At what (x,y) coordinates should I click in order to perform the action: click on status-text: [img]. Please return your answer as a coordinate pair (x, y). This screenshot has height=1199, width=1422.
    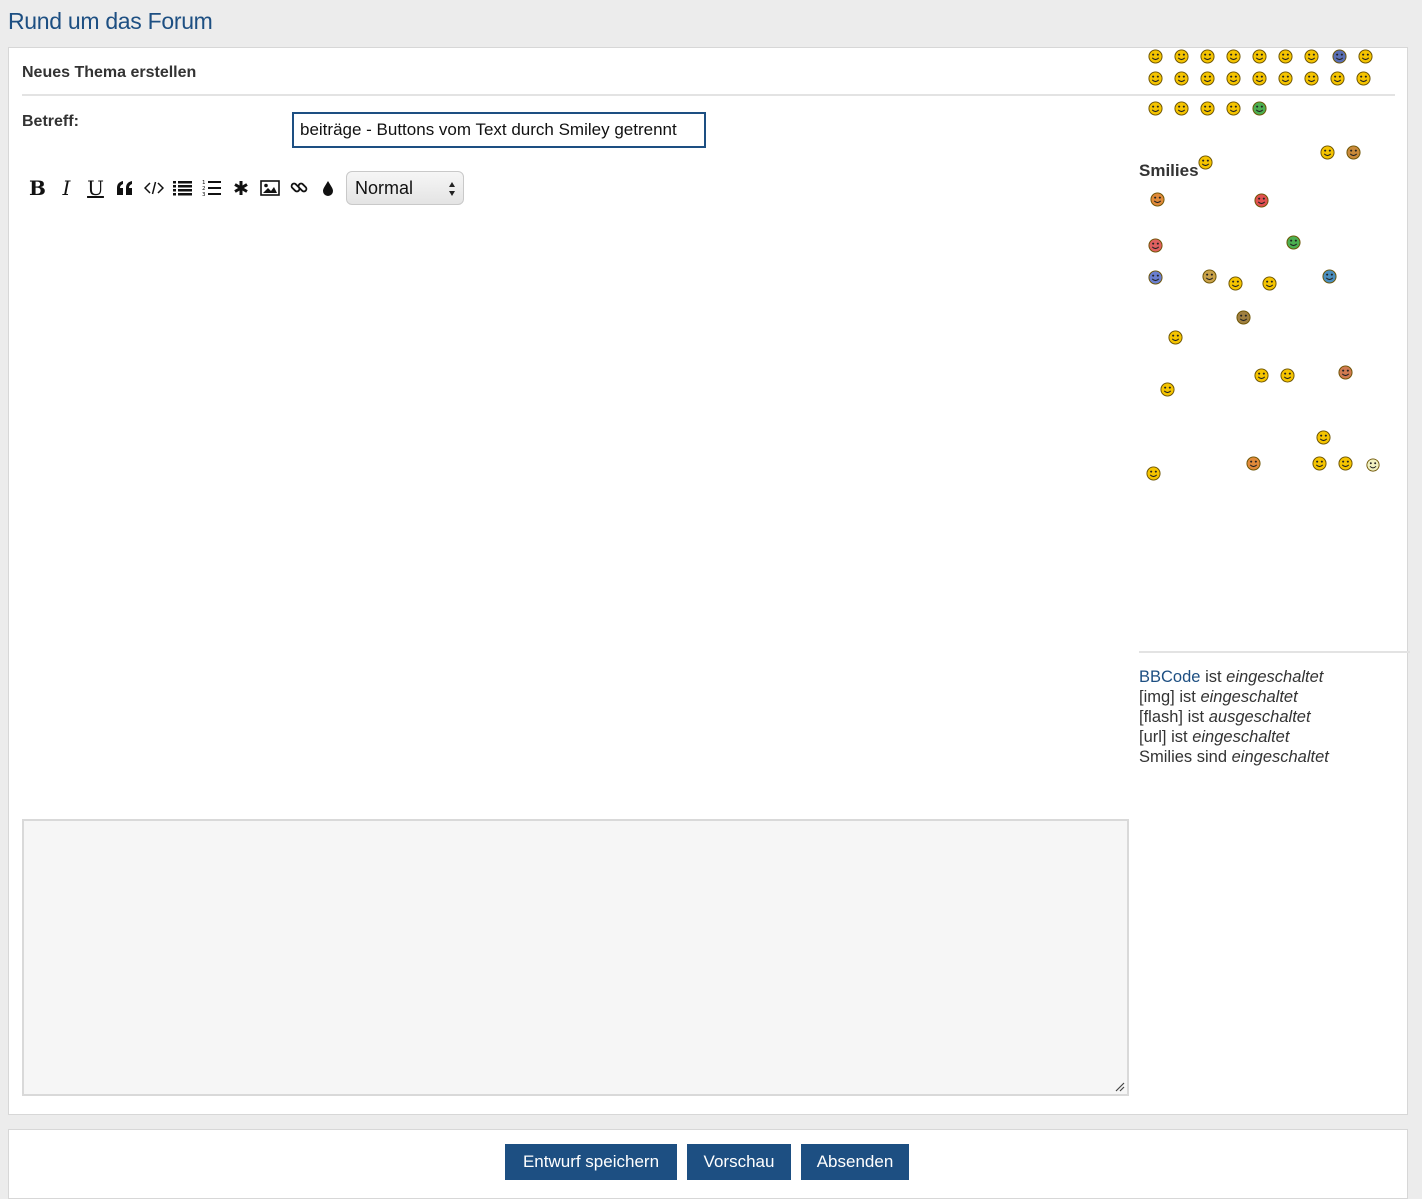
    Looking at the image, I should click on (1157, 697).